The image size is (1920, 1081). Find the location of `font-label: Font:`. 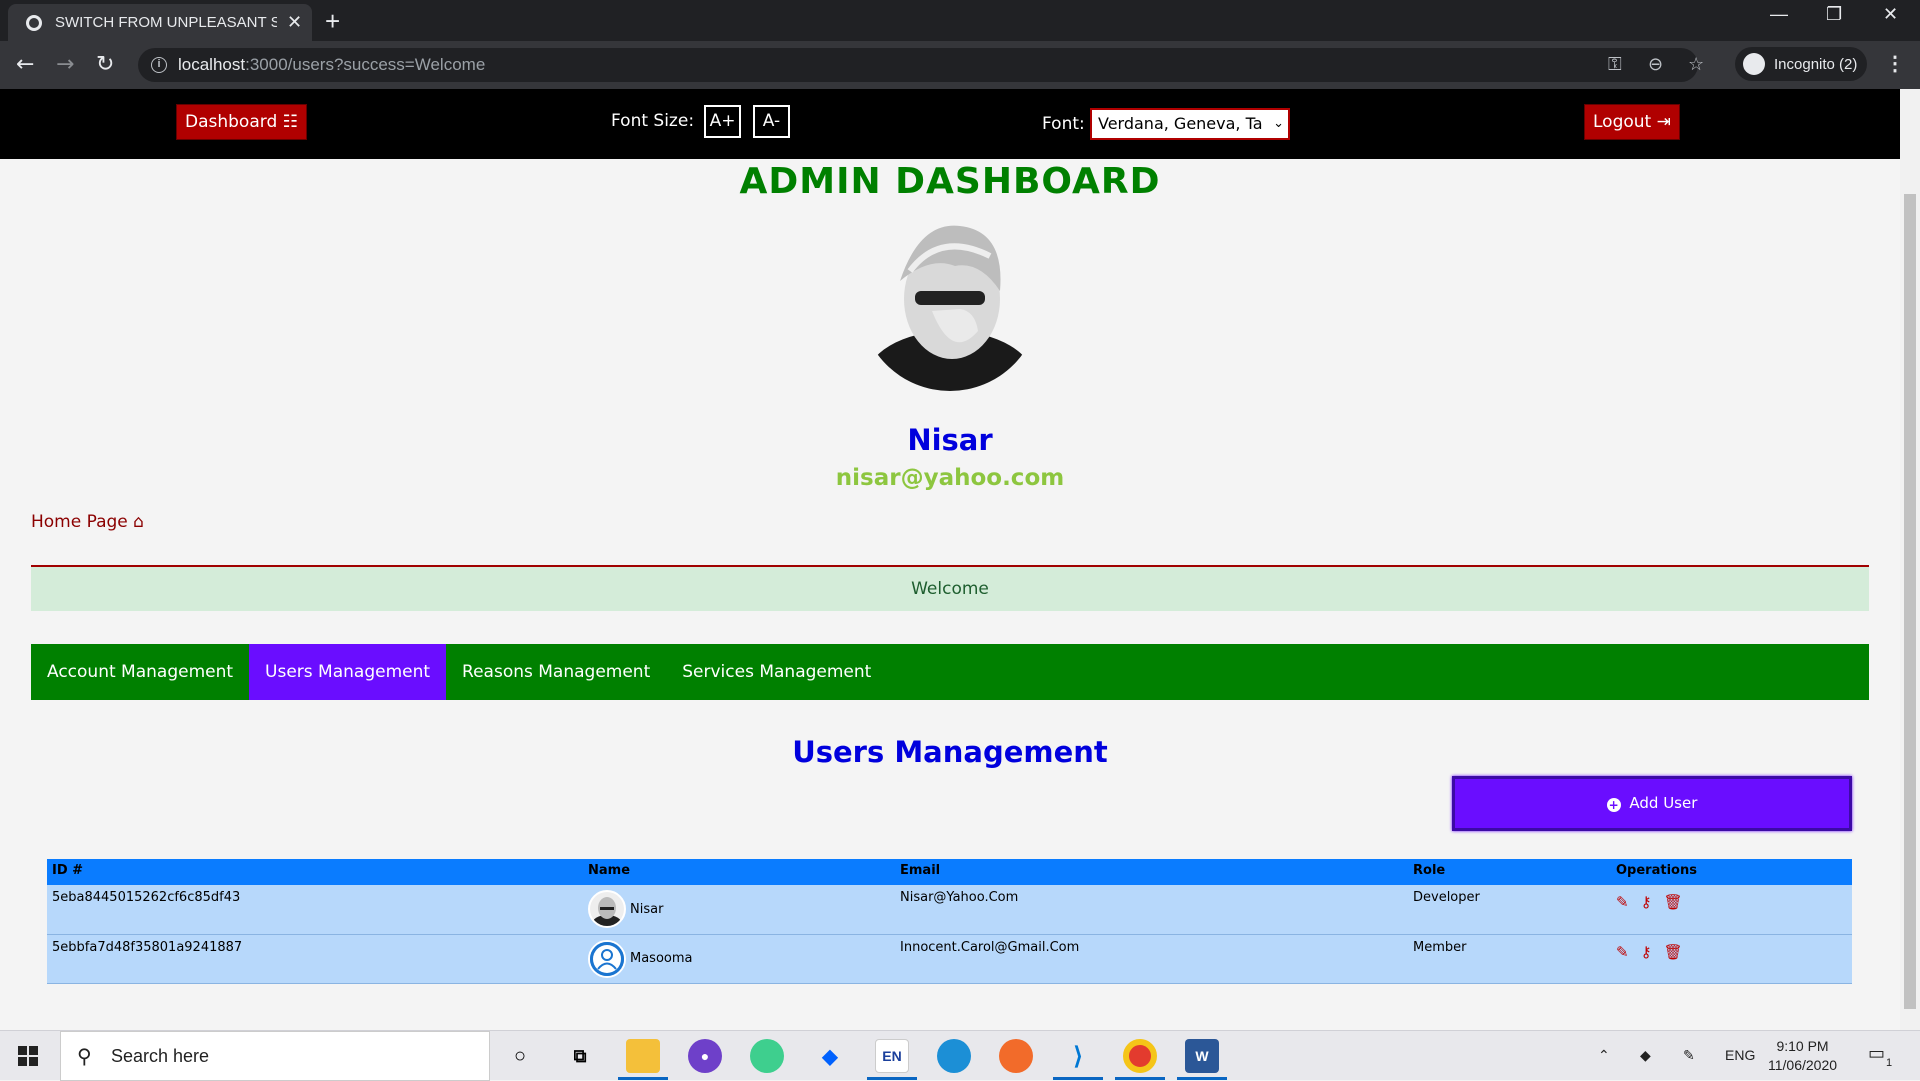

font-label: Font: is located at coordinates (1063, 124).